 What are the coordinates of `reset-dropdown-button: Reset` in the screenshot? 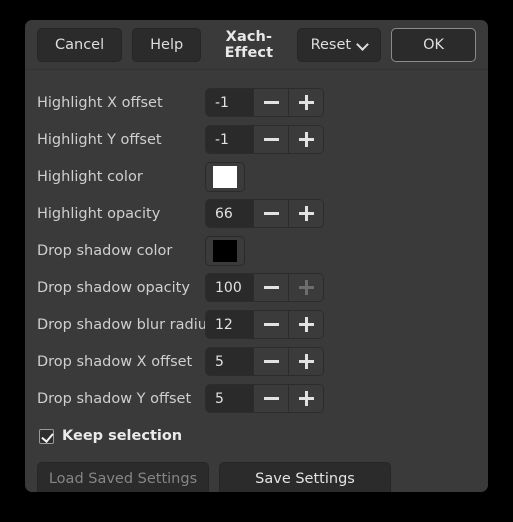 It's located at (339, 44).